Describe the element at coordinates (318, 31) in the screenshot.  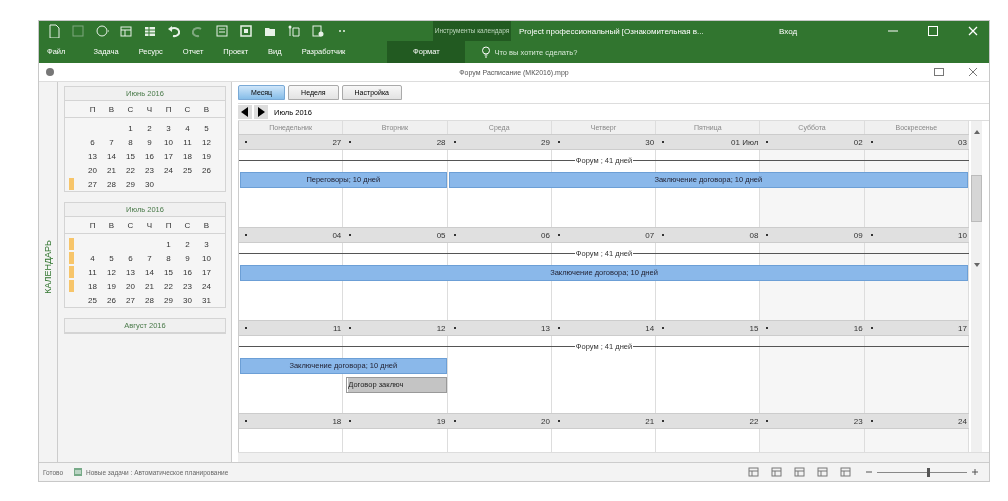
I see `document-search-icon` at that location.